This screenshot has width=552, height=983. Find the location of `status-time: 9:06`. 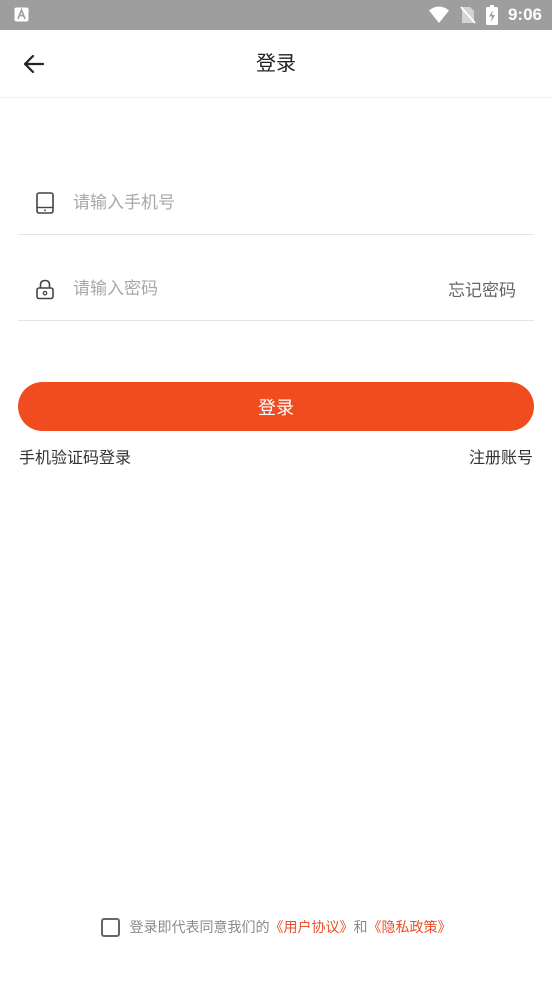

status-time: 9:06 is located at coordinates (524, 14).